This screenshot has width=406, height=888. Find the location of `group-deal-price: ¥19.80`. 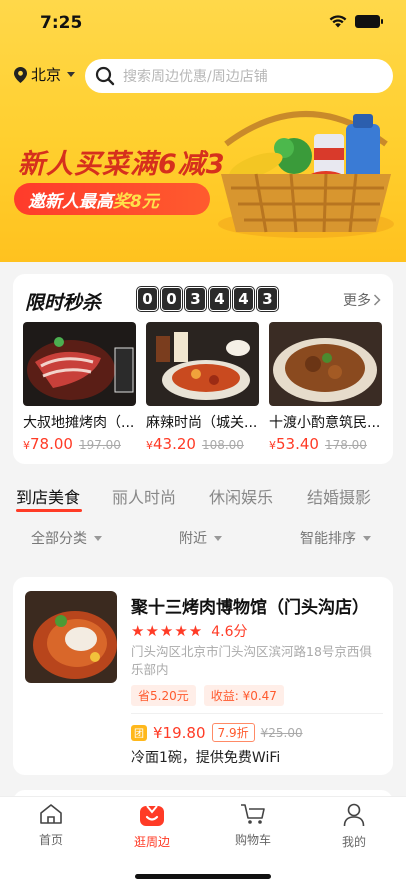

group-deal-price: ¥19.80 is located at coordinates (179, 732).